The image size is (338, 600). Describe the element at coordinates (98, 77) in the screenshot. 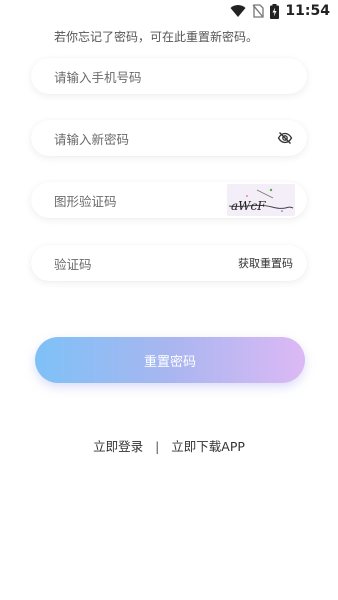

I see `phone-placeholder: 请输入手机号码` at that location.